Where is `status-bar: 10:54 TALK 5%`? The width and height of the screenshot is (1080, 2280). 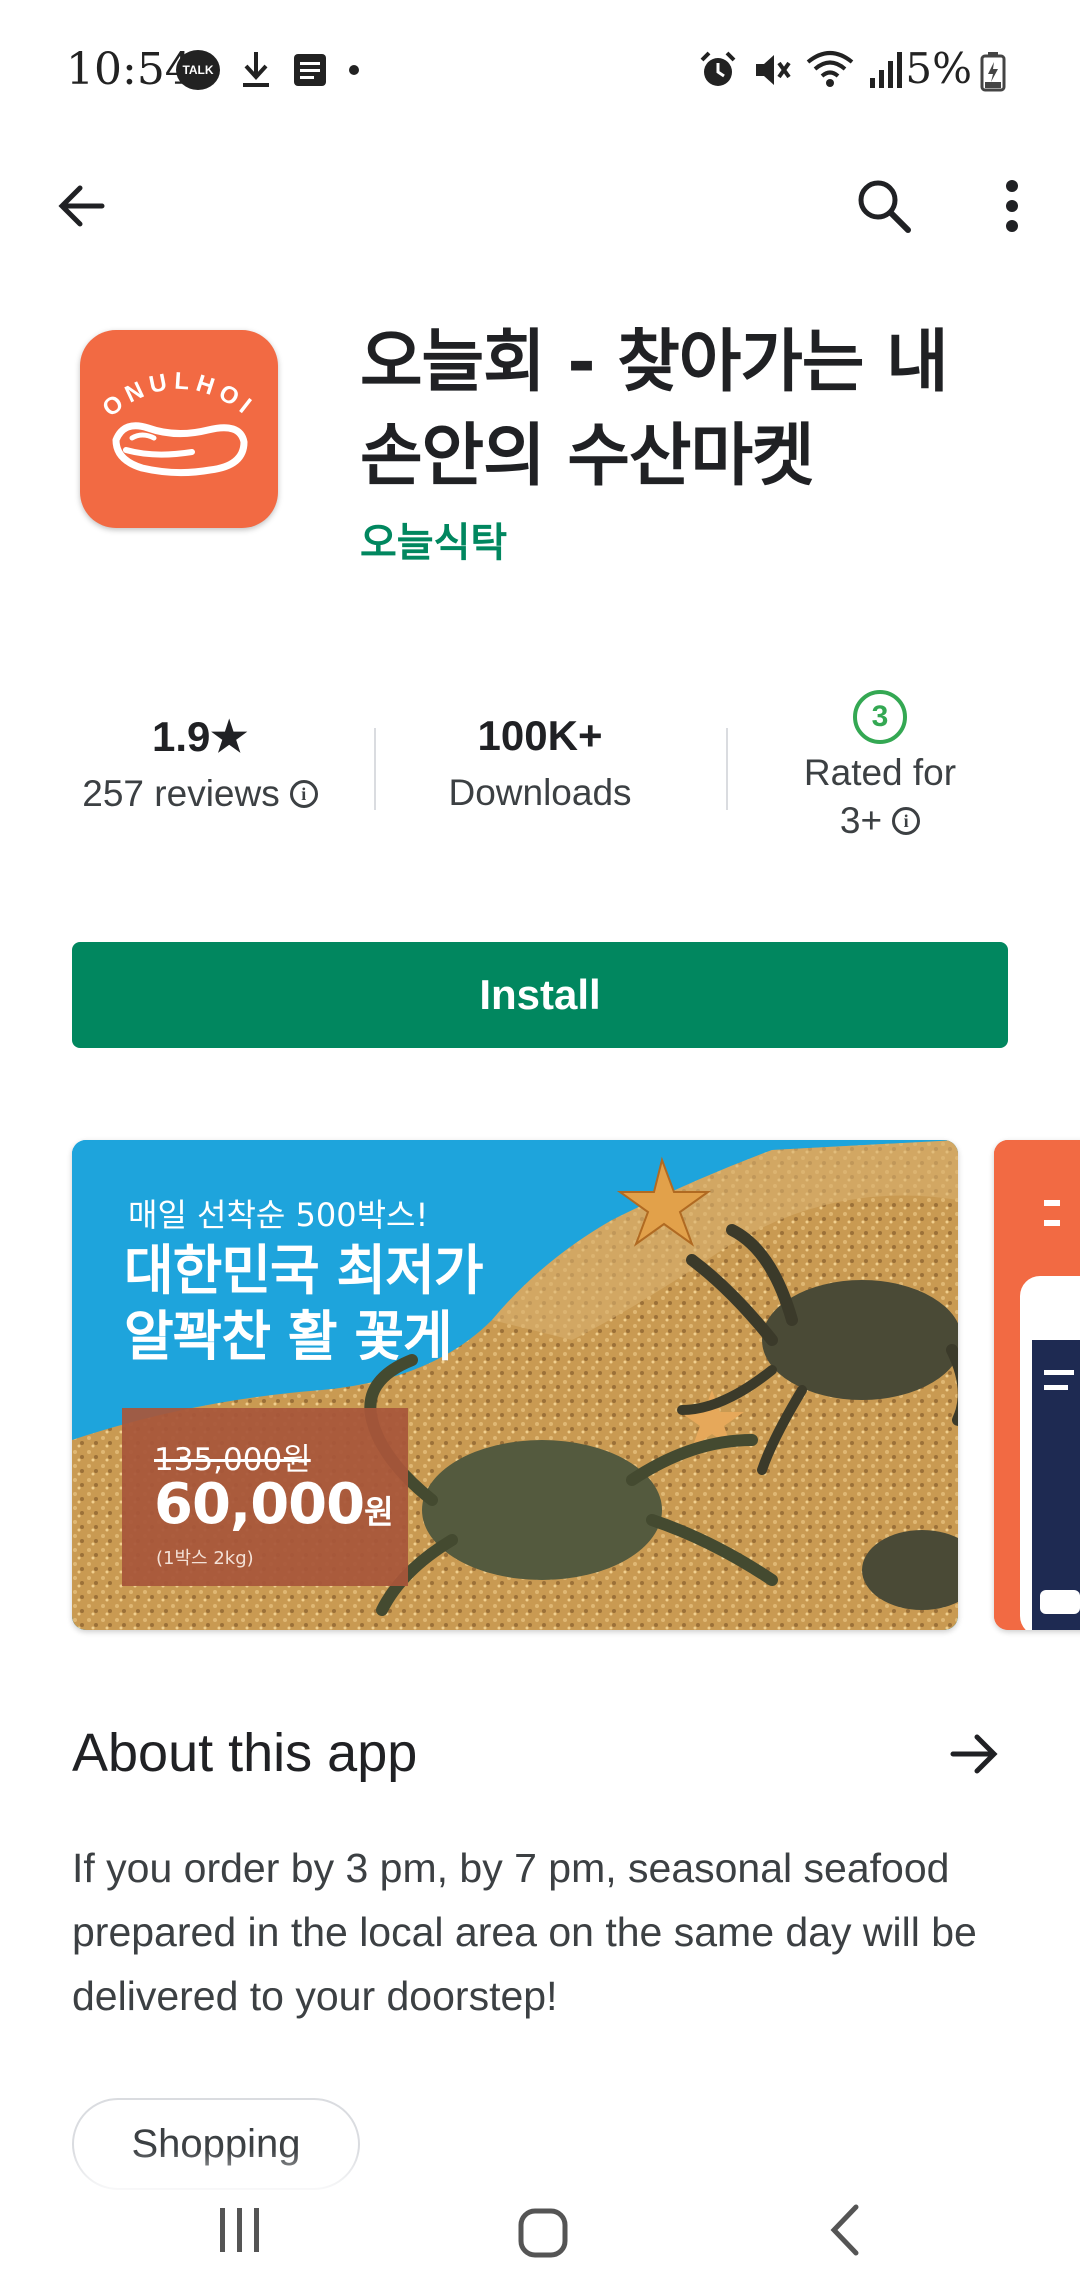 status-bar: 10:54 TALK 5% is located at coordinates (540, 75).